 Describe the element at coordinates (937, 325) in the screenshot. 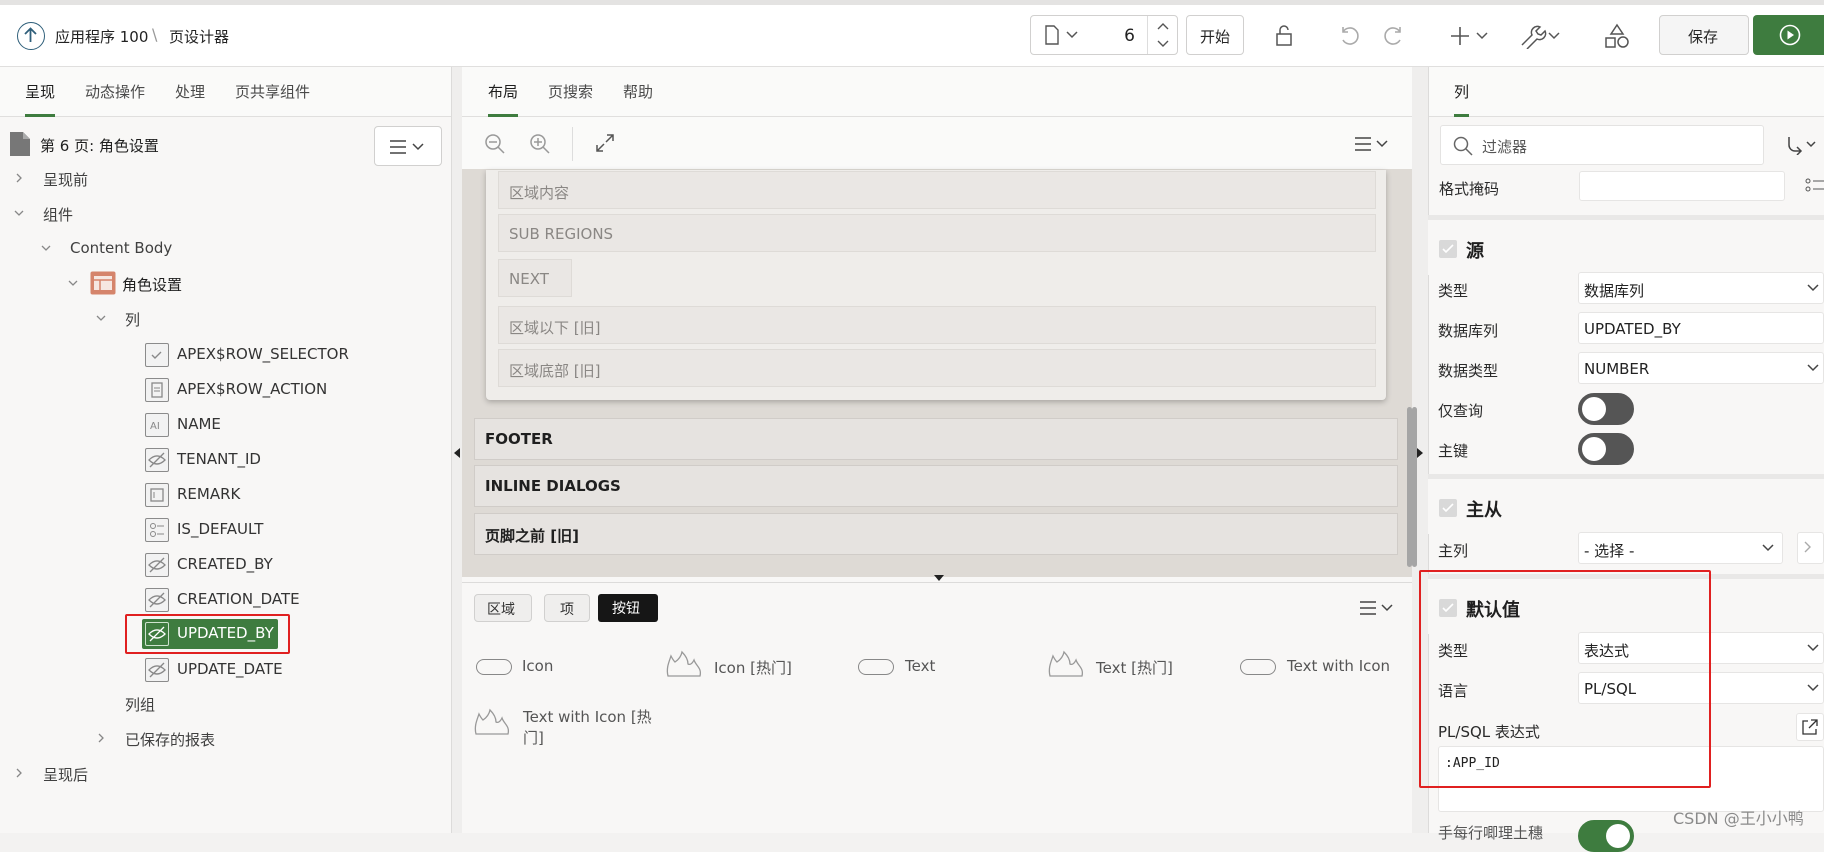

I see `layout-below-region: 区域以下 [旧]` at that location.